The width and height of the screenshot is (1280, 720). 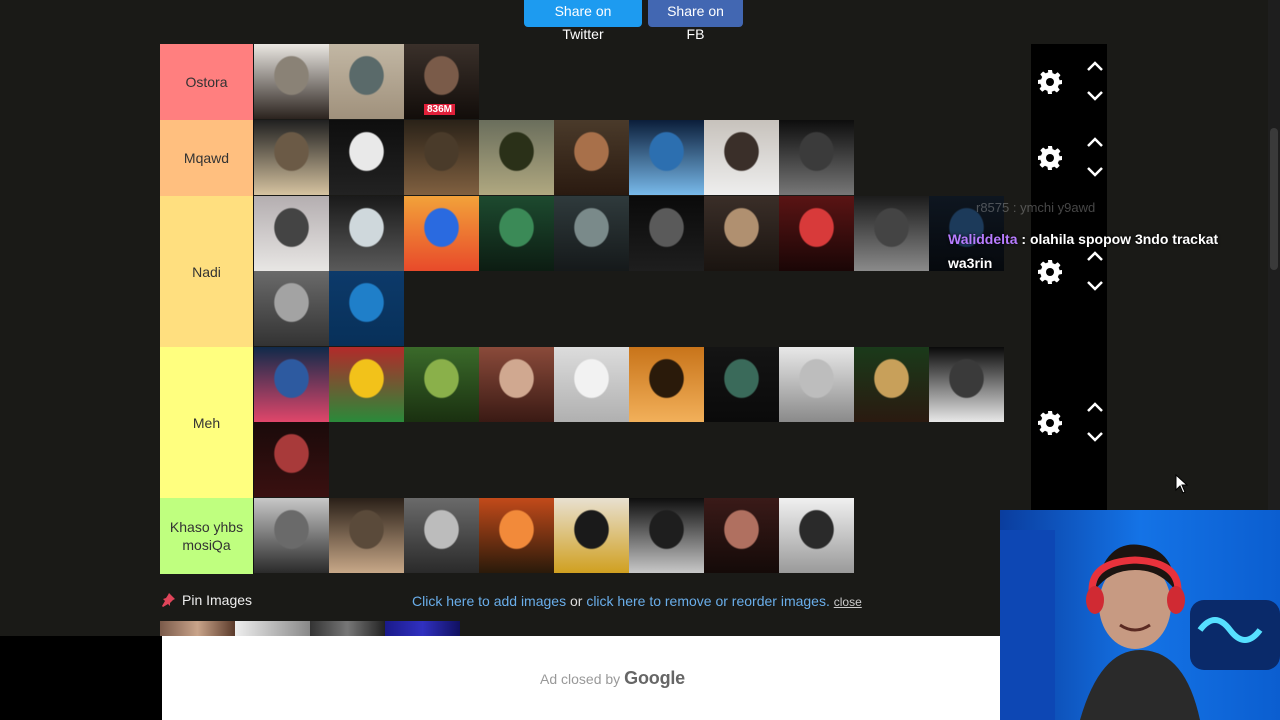 I want to click on close-link: close, so click(x=848, y=602).